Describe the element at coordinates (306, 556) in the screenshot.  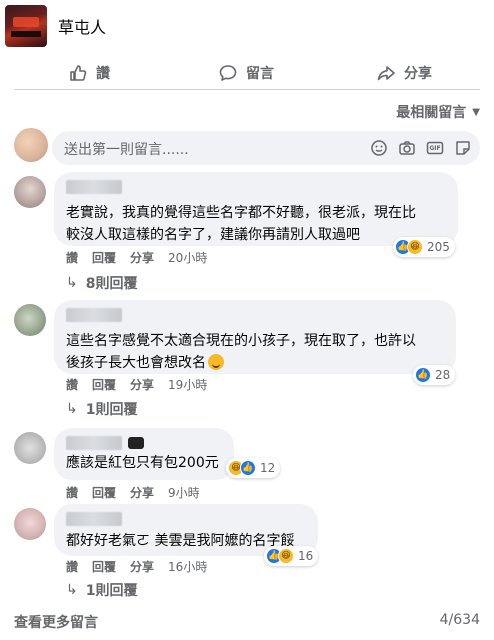
I see `reaction-count: 16` at that location.